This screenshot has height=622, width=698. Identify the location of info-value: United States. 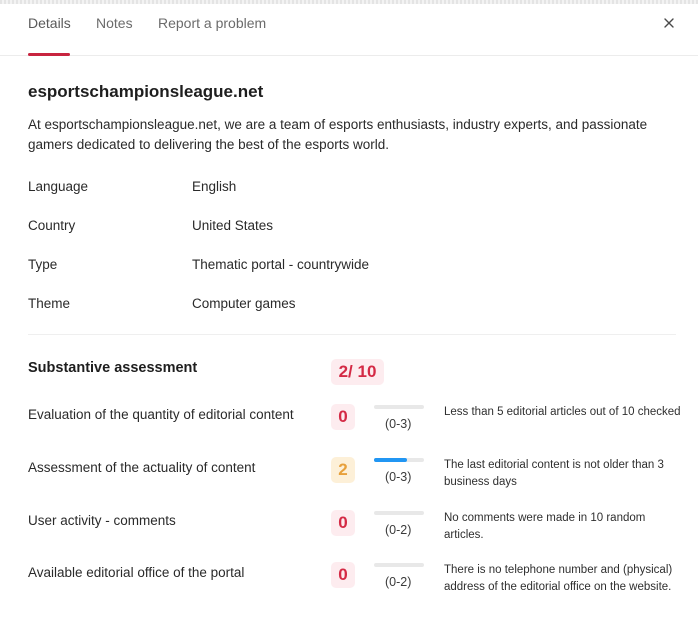
(233, 225).